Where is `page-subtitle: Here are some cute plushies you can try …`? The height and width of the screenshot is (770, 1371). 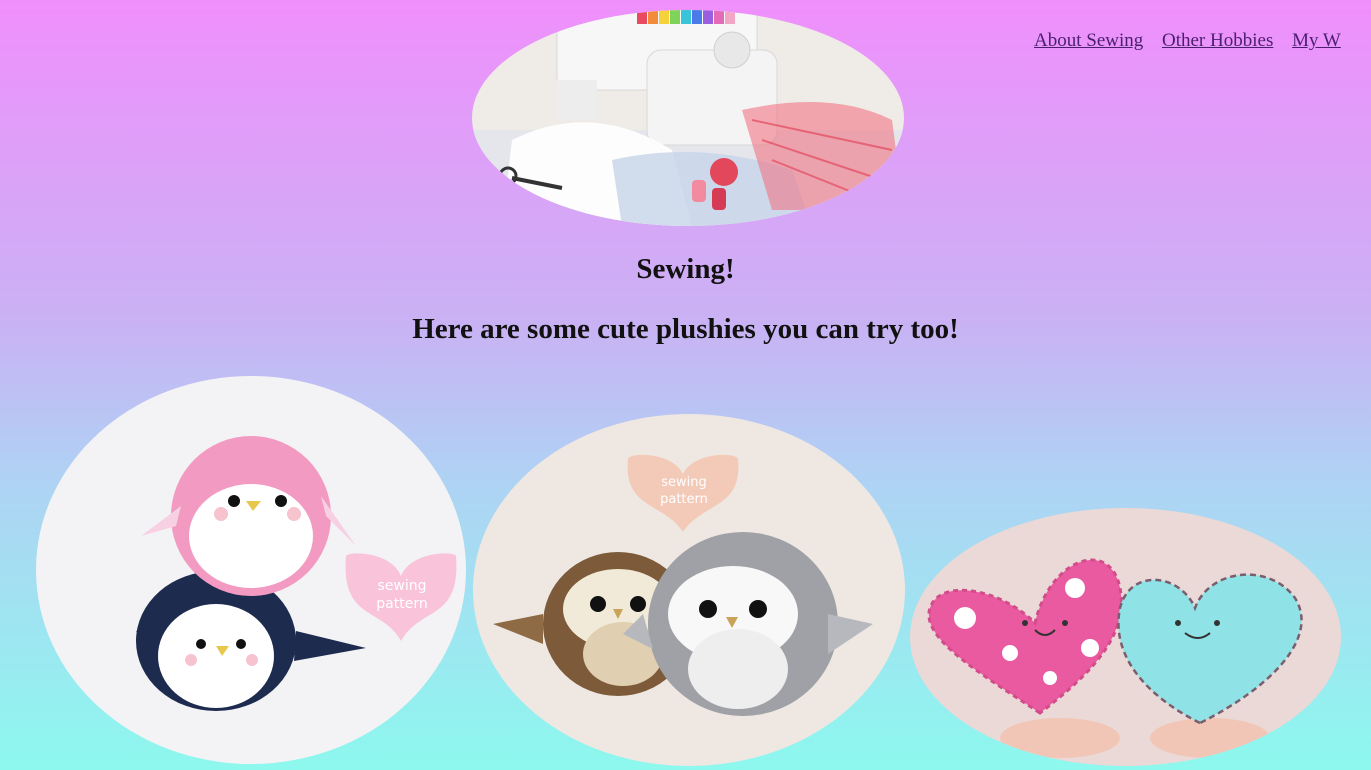 page-subtitle: Here are some cute plushies you can try … is located at coordinates (685, 329).